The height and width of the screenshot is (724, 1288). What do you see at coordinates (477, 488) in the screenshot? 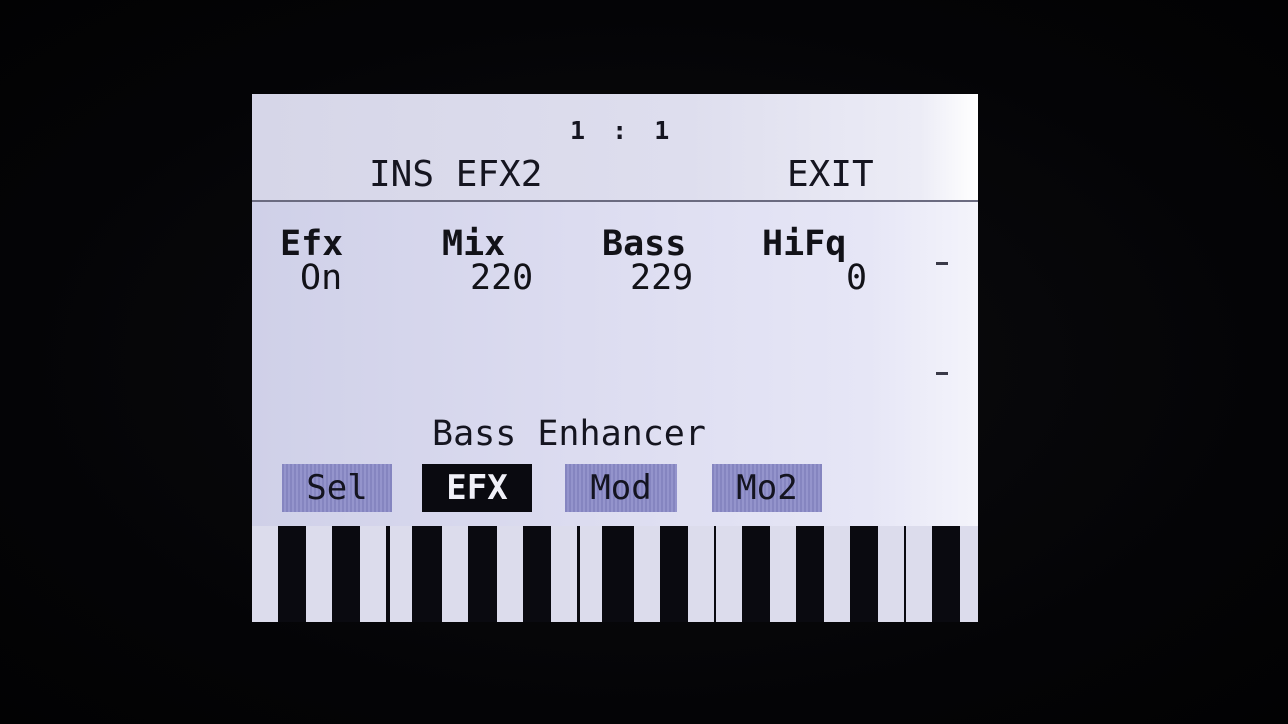
I see `tab-efx: EFX` at bounding box center [477, 488].